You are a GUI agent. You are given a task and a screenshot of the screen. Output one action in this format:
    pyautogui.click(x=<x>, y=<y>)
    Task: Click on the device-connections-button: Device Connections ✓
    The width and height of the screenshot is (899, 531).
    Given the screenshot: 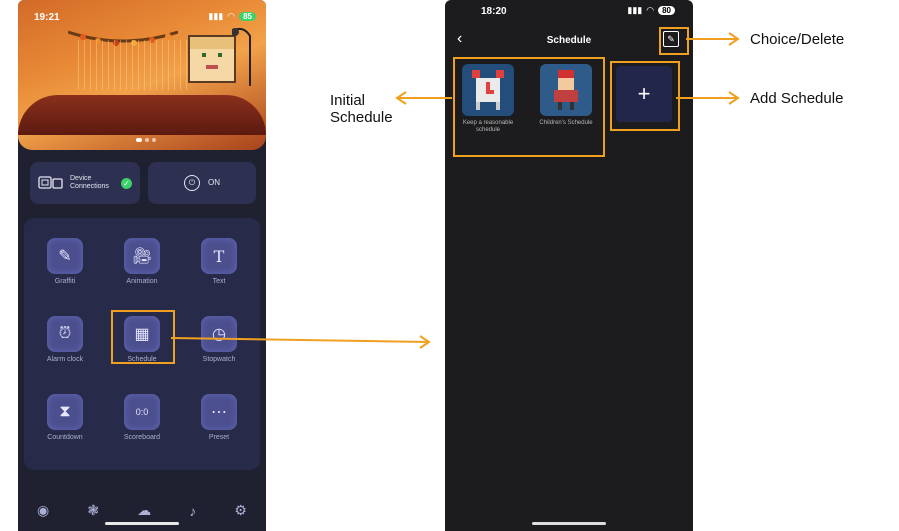 What is the action you would take?
    pyautogui.click(x=85, y=183)
    